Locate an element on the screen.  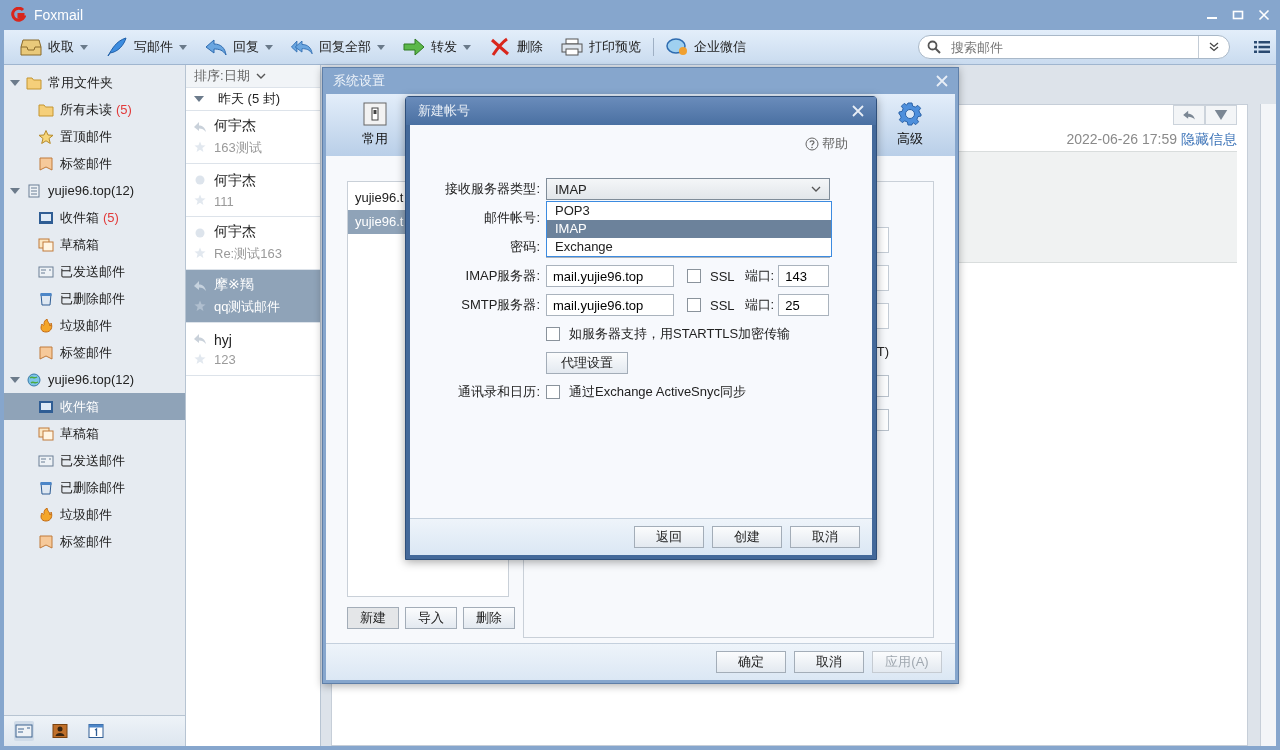
dialog-title: 系统设置 is located at coordinates (359, 81).